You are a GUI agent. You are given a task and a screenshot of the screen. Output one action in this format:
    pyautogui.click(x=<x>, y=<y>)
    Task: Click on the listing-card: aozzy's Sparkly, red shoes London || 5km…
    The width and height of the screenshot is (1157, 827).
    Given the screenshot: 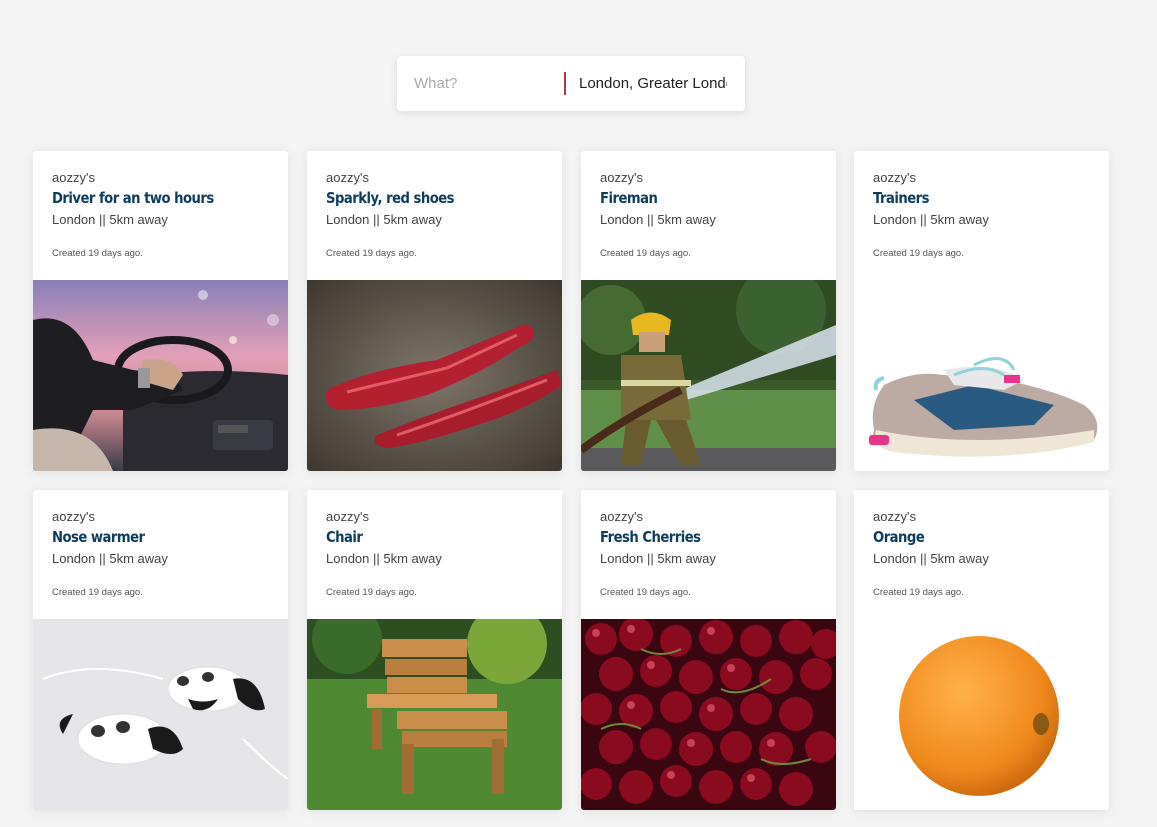 What is the action you would take?
    pyautogui.click(x=434, y=311)
    